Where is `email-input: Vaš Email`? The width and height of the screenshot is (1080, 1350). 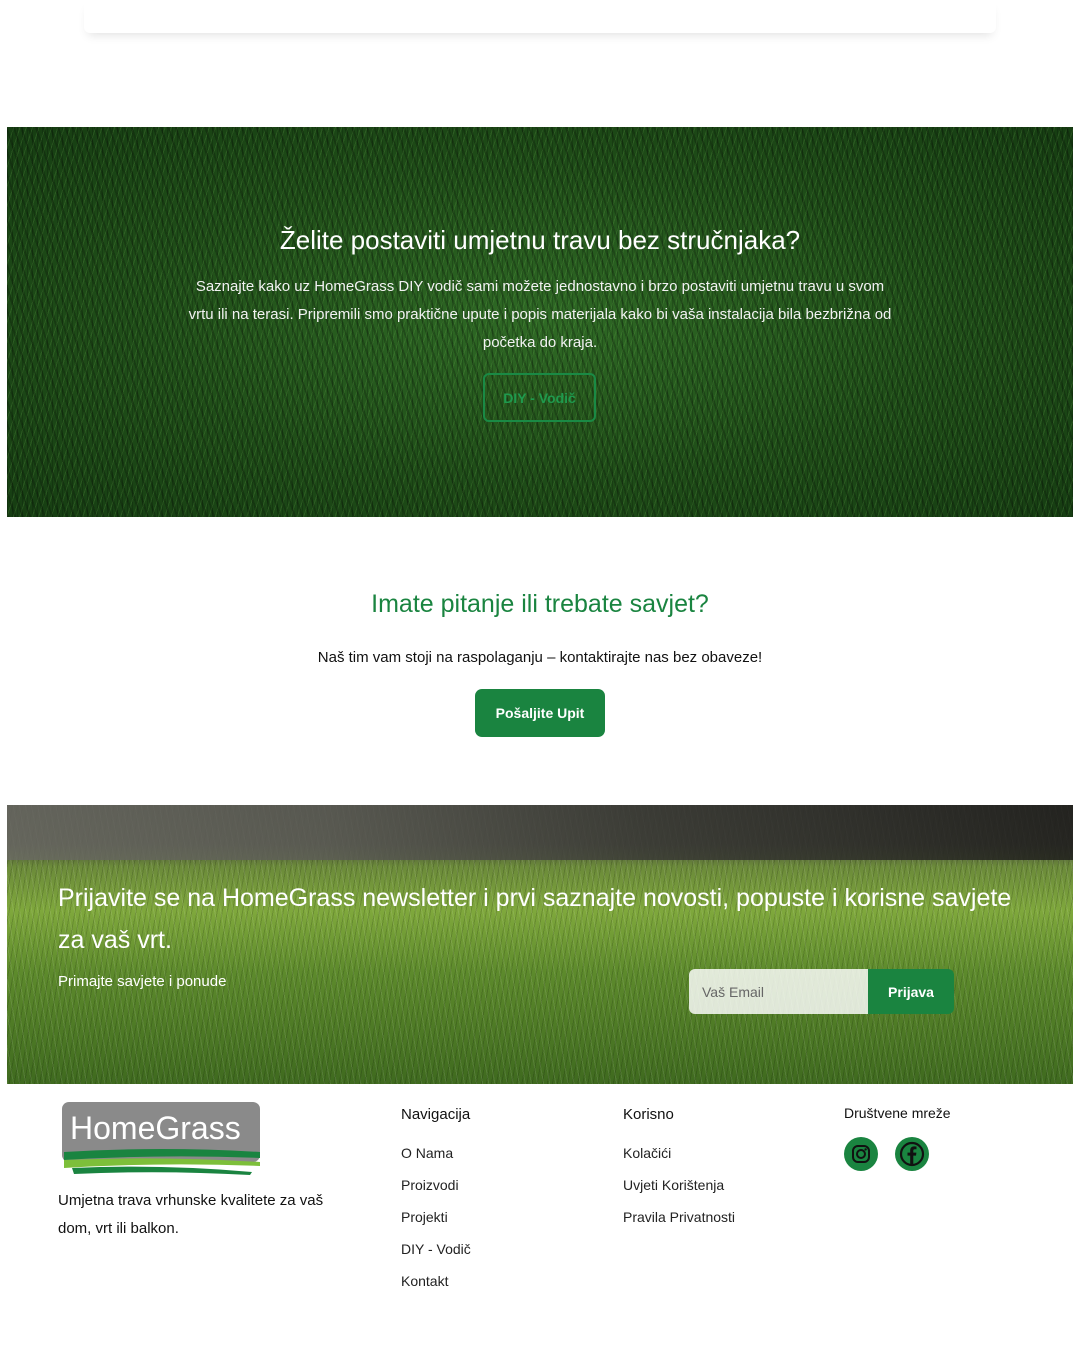
email-input: Vaš Email is located at coordinates (778, 991).